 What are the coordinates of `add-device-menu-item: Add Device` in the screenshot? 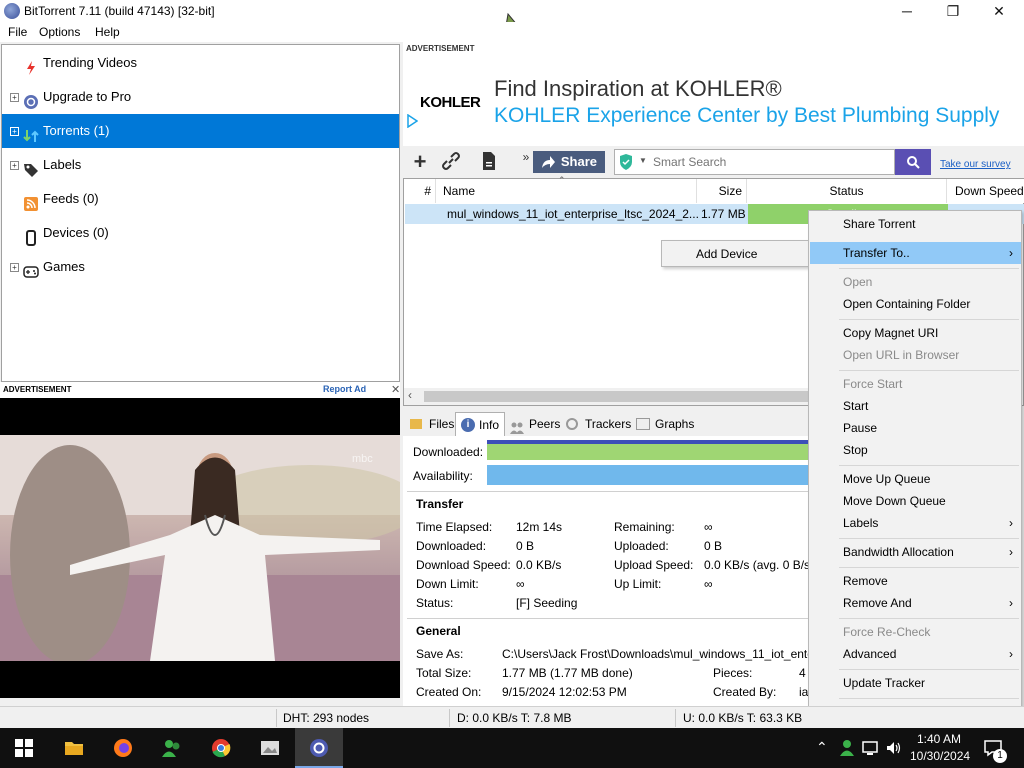 It's located at (735, 254).